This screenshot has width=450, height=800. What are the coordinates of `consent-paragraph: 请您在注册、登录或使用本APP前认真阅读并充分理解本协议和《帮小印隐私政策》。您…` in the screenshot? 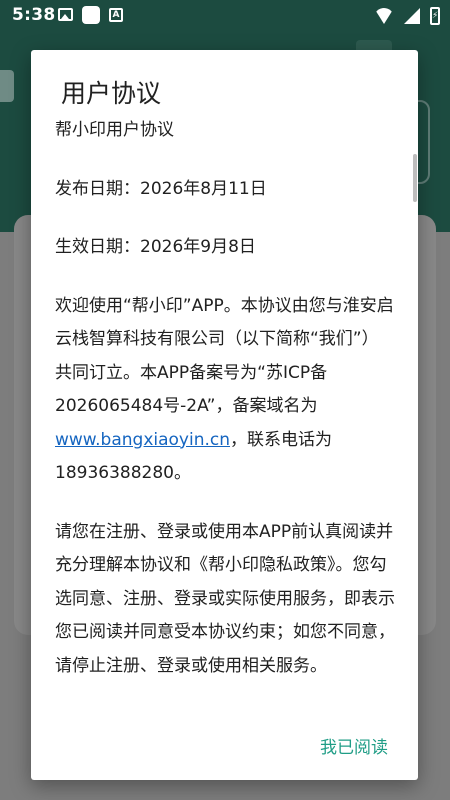 It's located at (225, 598).